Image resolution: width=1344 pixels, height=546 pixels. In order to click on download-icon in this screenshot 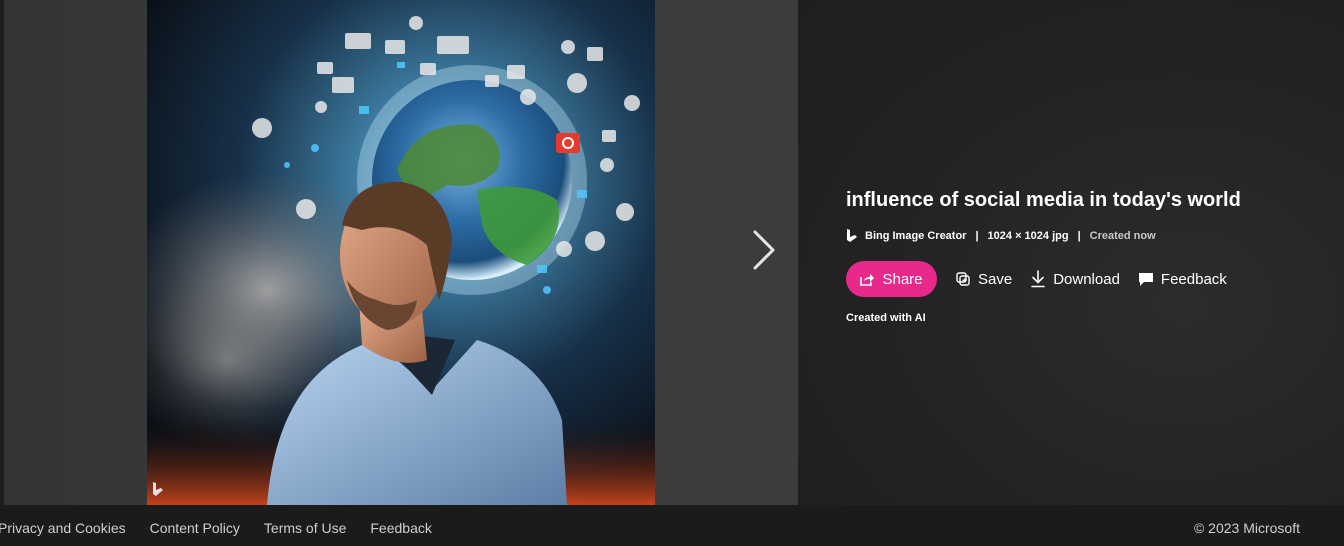, I will do `click(1038, 279)`.